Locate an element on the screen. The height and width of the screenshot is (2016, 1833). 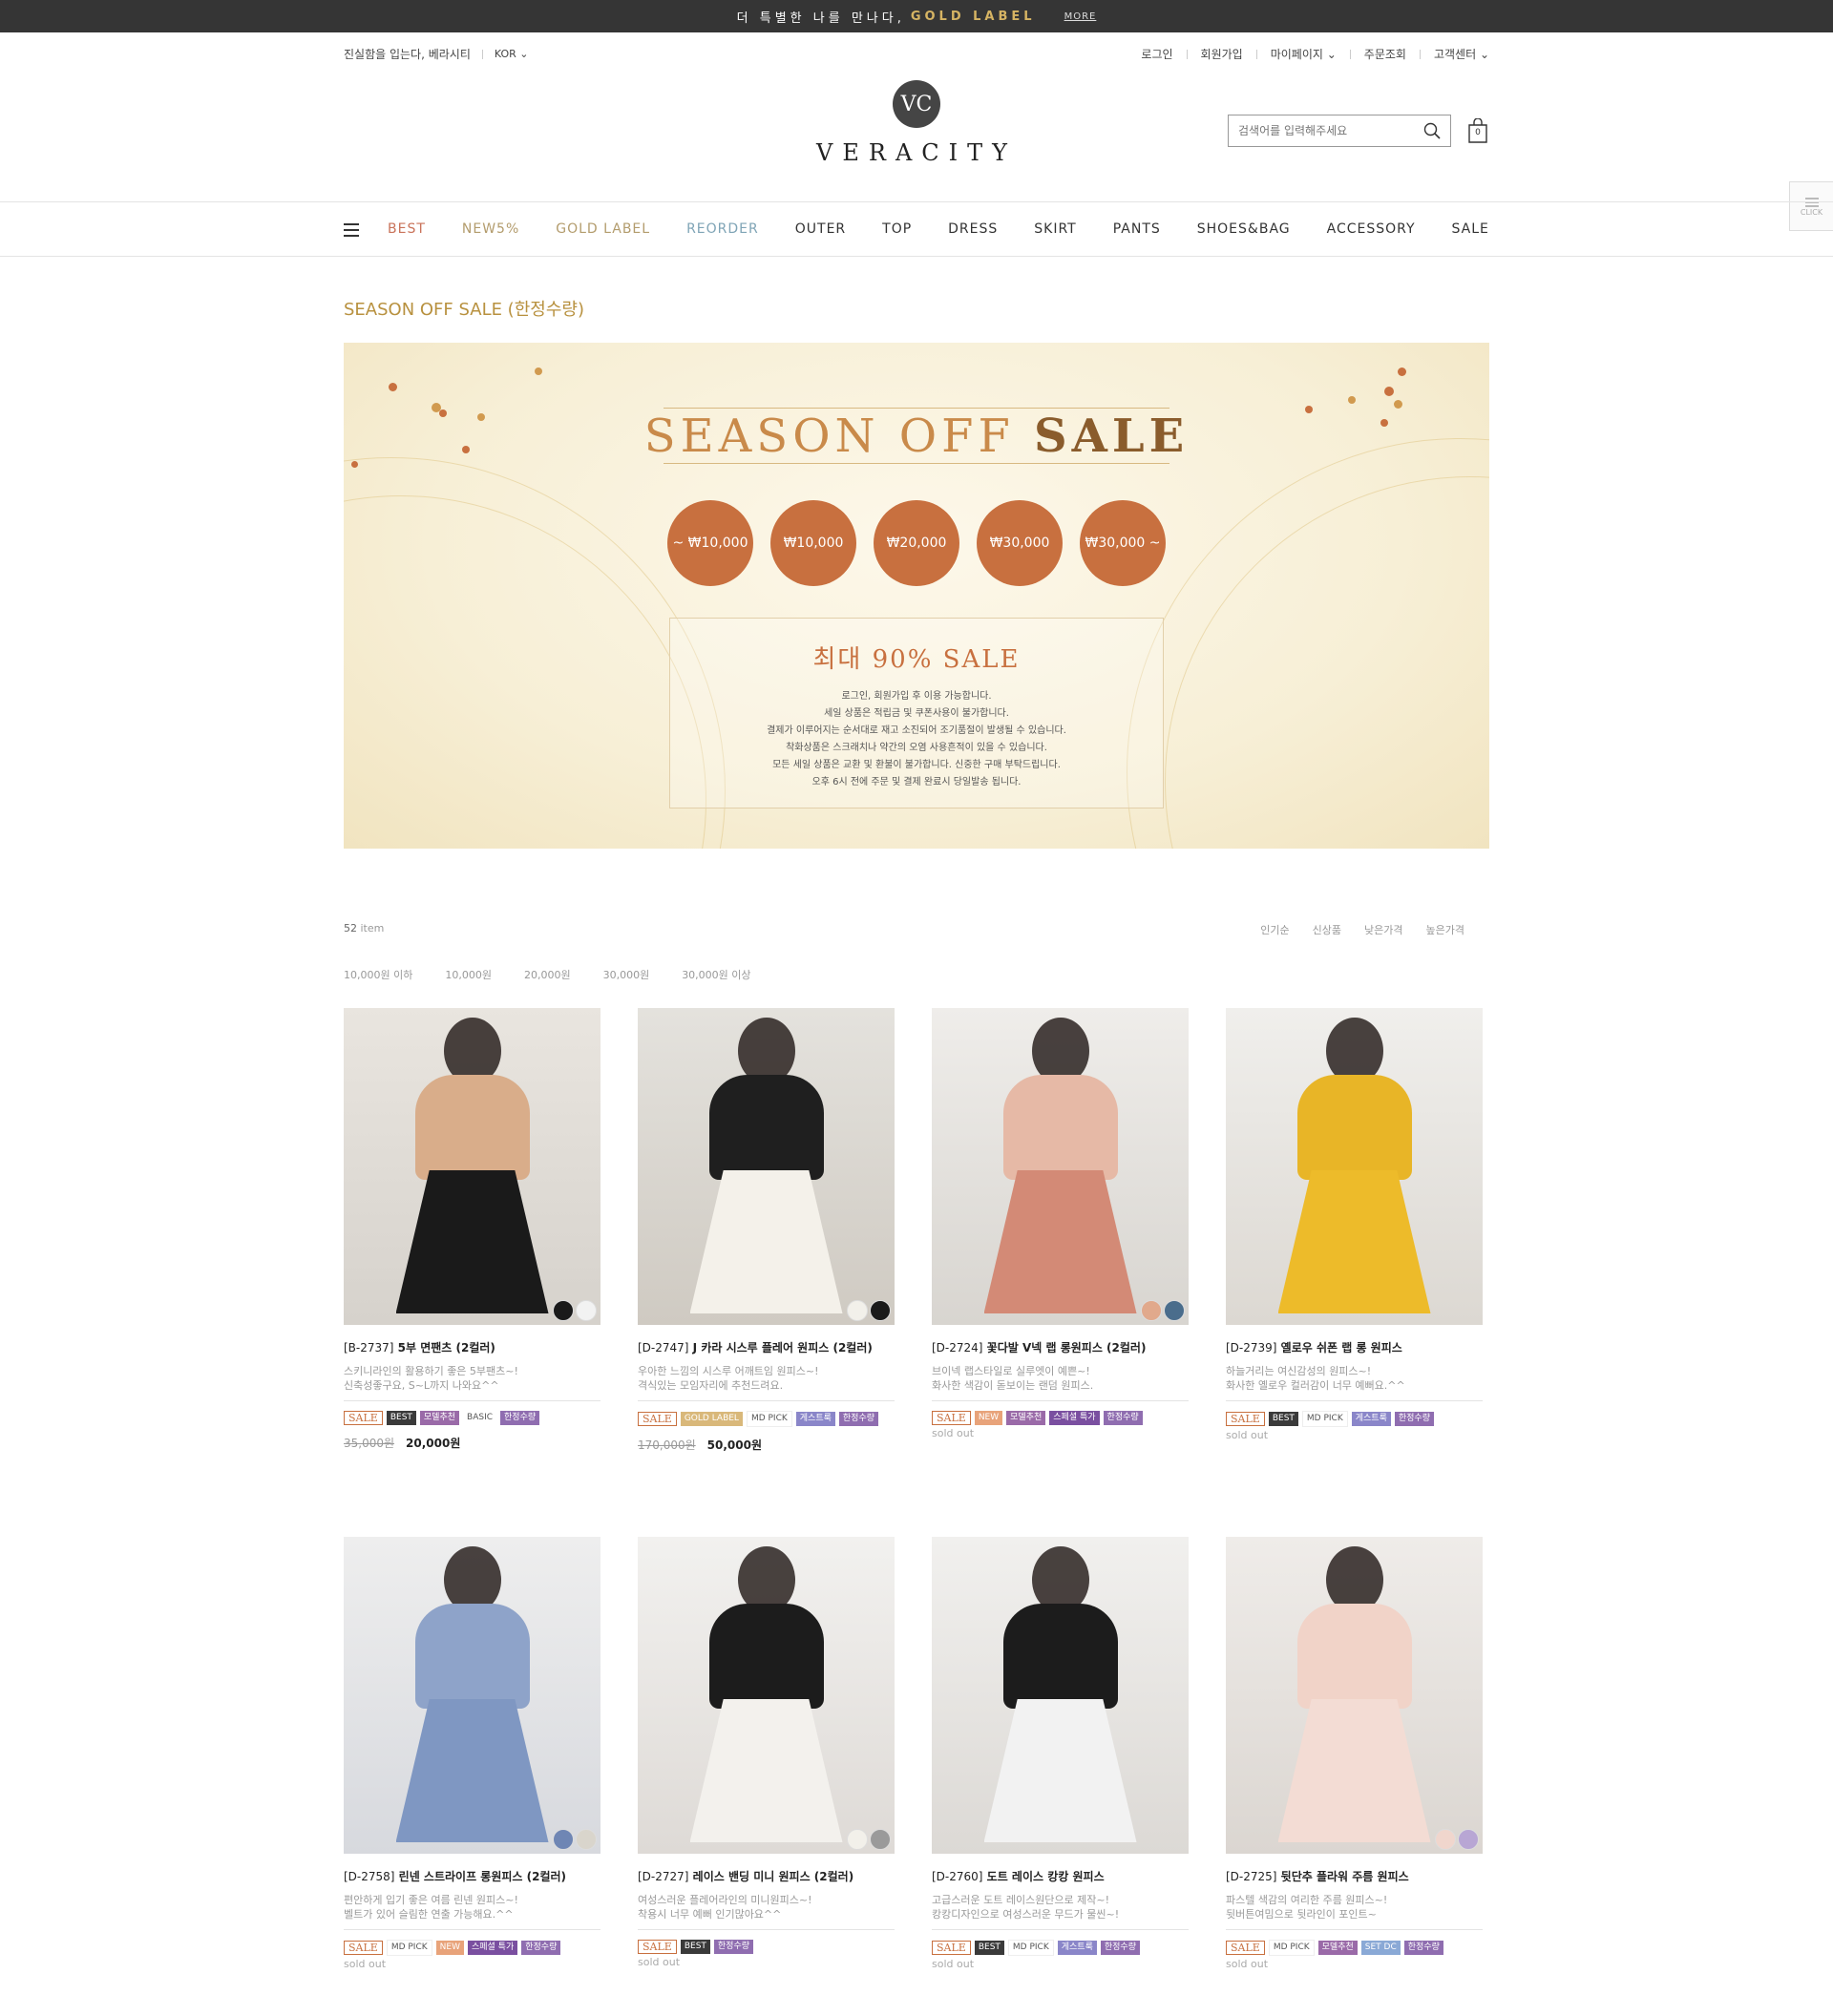
price-filter-item: 20,000원 is located at coordinates (547, 975).